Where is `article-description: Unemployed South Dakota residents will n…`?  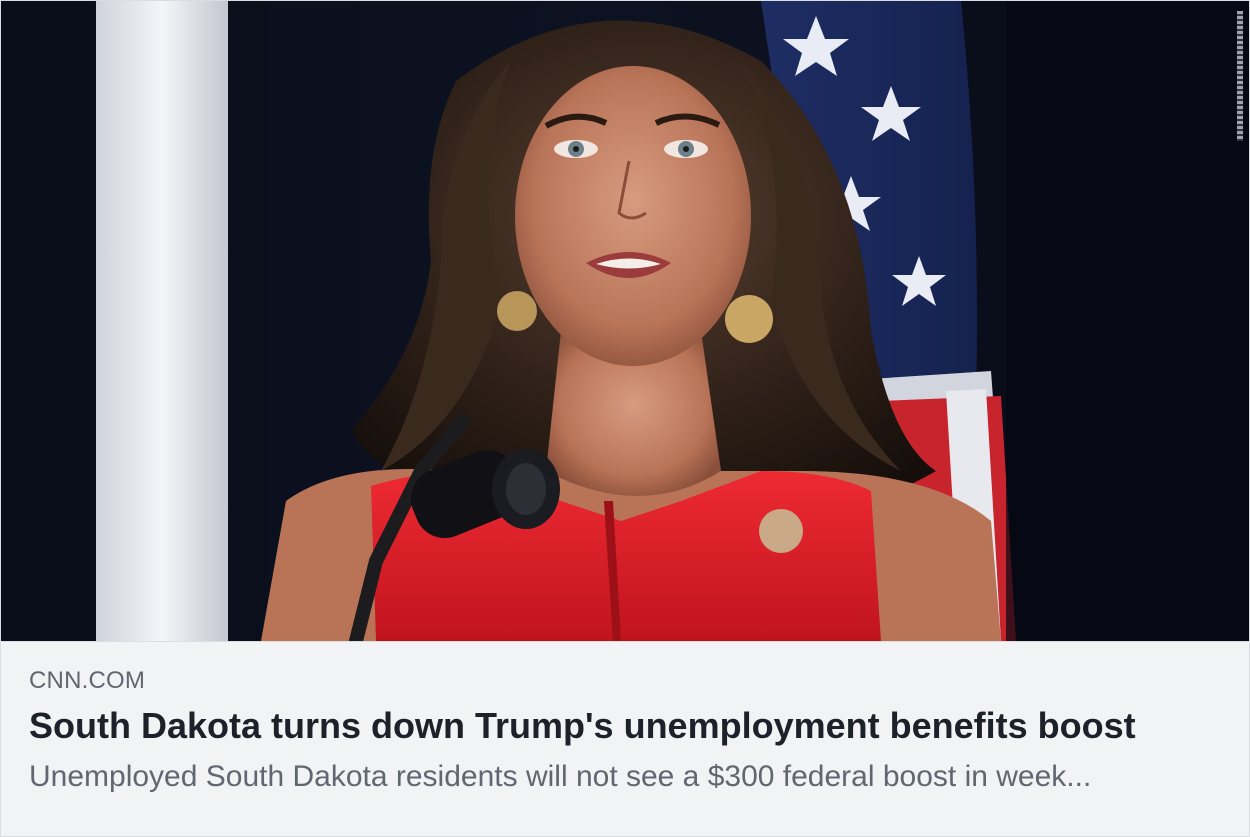 article-description: Unemployed South Dakota residents will n… is located at coordinates (560, 776).